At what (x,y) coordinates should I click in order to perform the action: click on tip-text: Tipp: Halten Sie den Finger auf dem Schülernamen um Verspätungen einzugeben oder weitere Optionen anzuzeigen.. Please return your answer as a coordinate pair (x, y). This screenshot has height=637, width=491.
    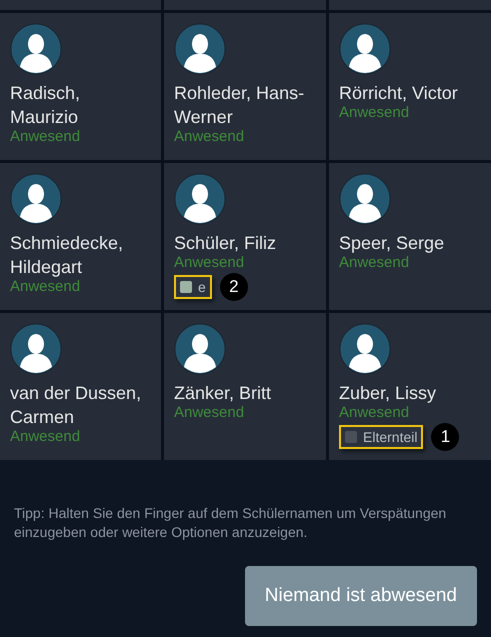
    Looking at the image, I should click on (230, 523).